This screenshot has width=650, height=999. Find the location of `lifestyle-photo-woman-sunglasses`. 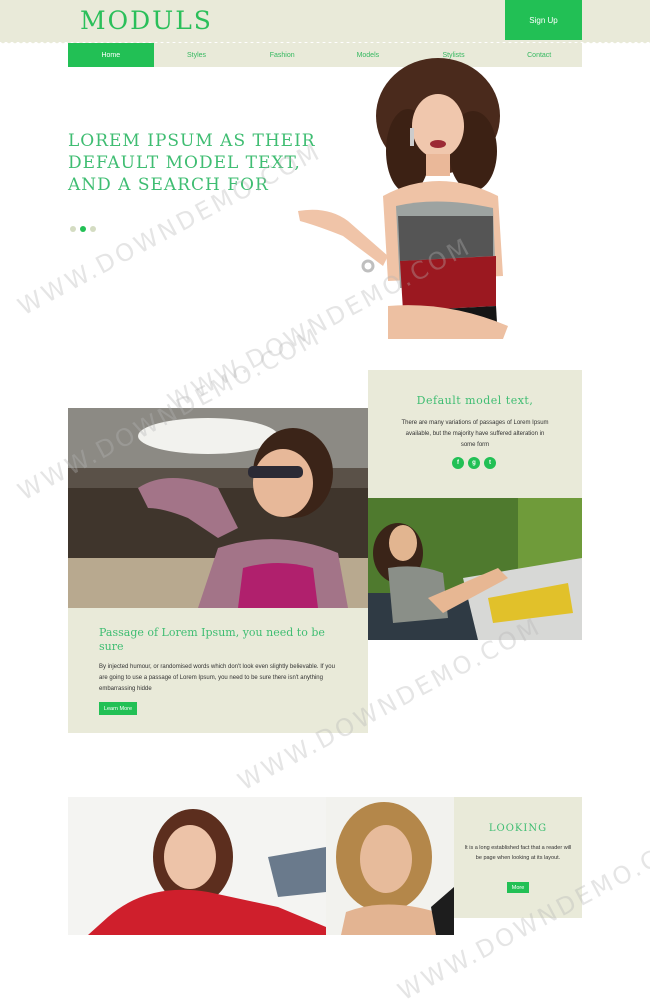

lifestyle-photo-woman-sunglasses is located at coordinates (218, 508).